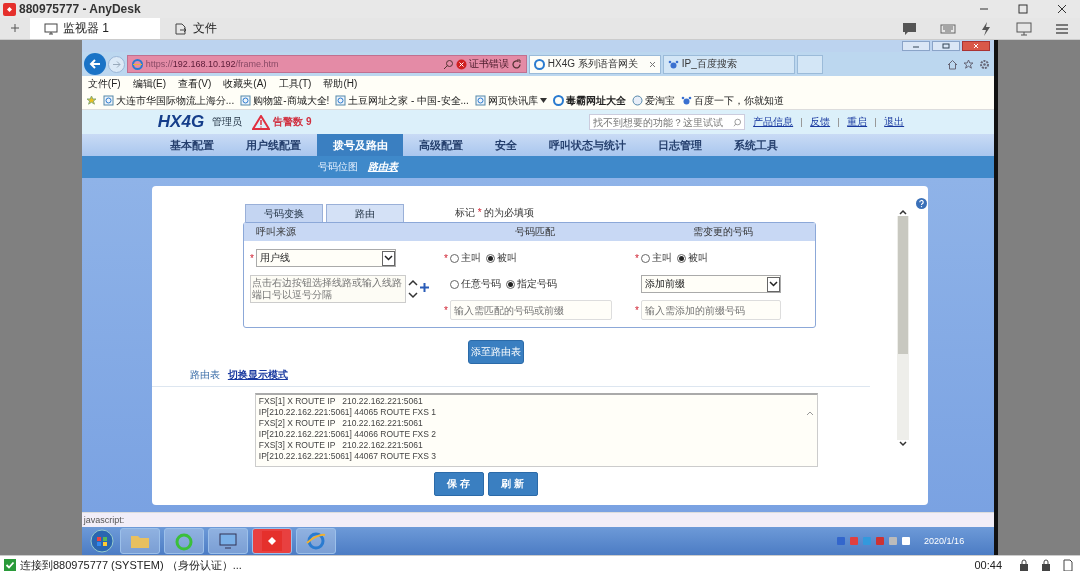 This screenshot has height=574, width=1080. Describe the element at coordinates (364, 213) in the screenshot. I see `form-tab: 路由` at that location.